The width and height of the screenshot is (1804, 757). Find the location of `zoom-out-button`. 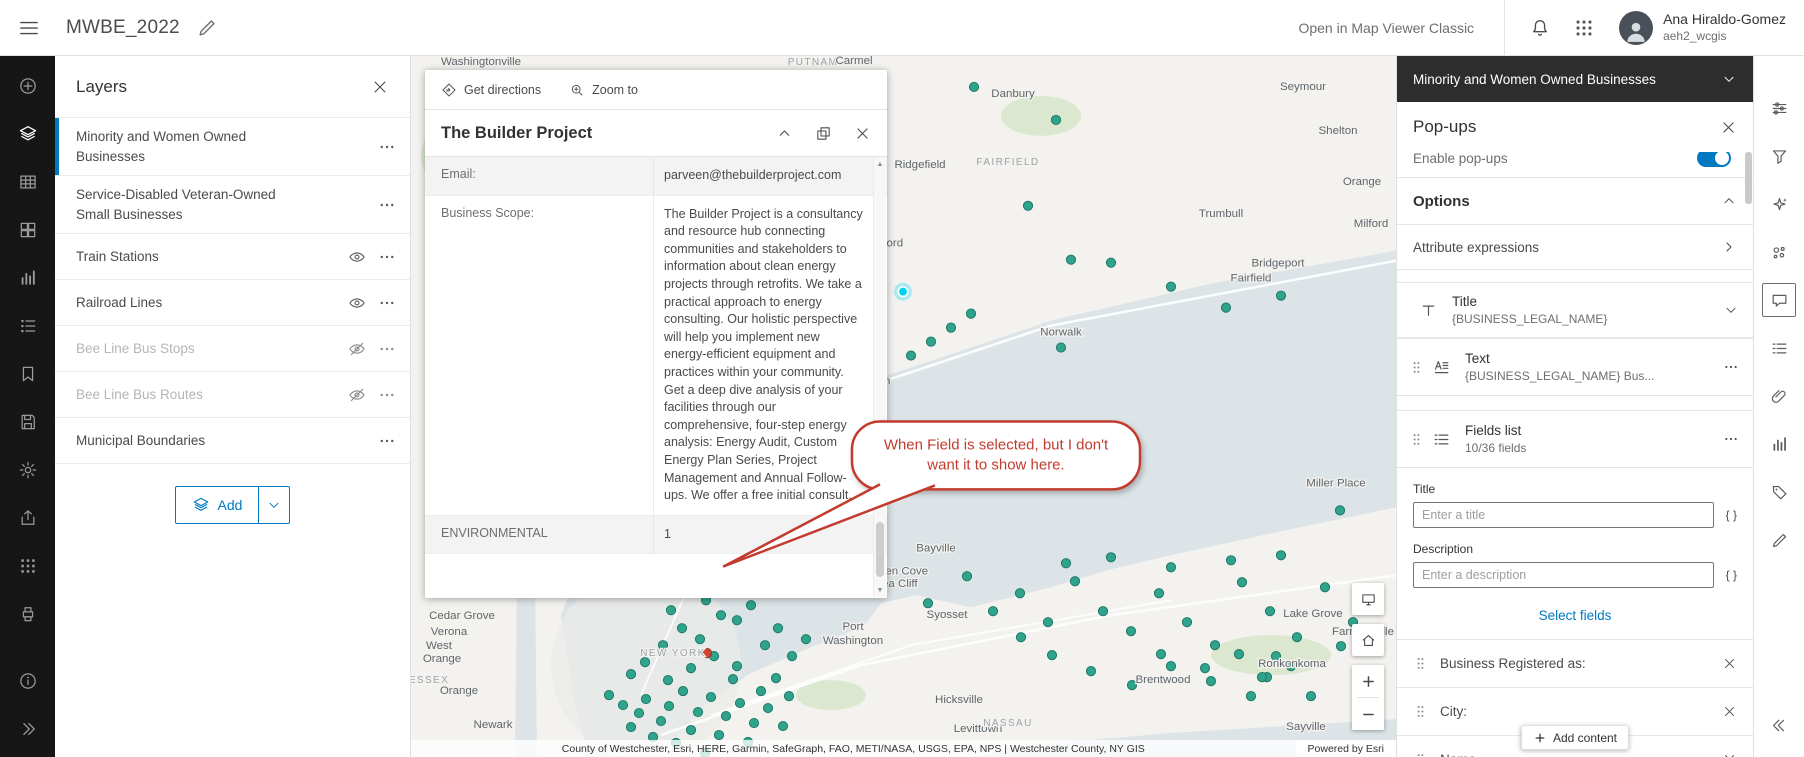

zoom-out-button is located at coordinates (1368, 714).